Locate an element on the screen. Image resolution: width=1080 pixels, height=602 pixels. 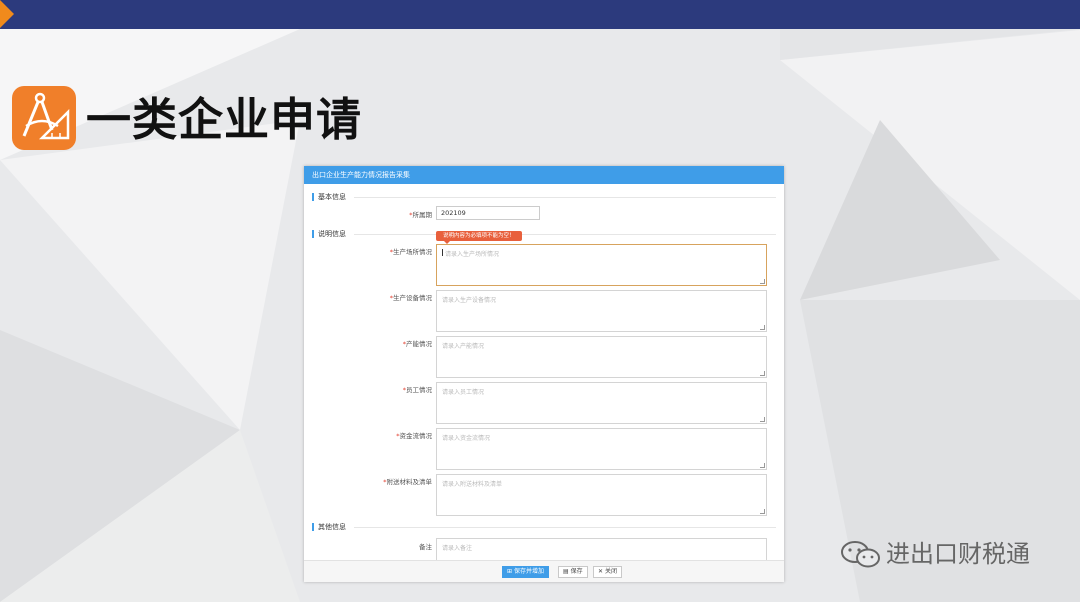
banner-accent-triangle is located at coordinates (7, 14).